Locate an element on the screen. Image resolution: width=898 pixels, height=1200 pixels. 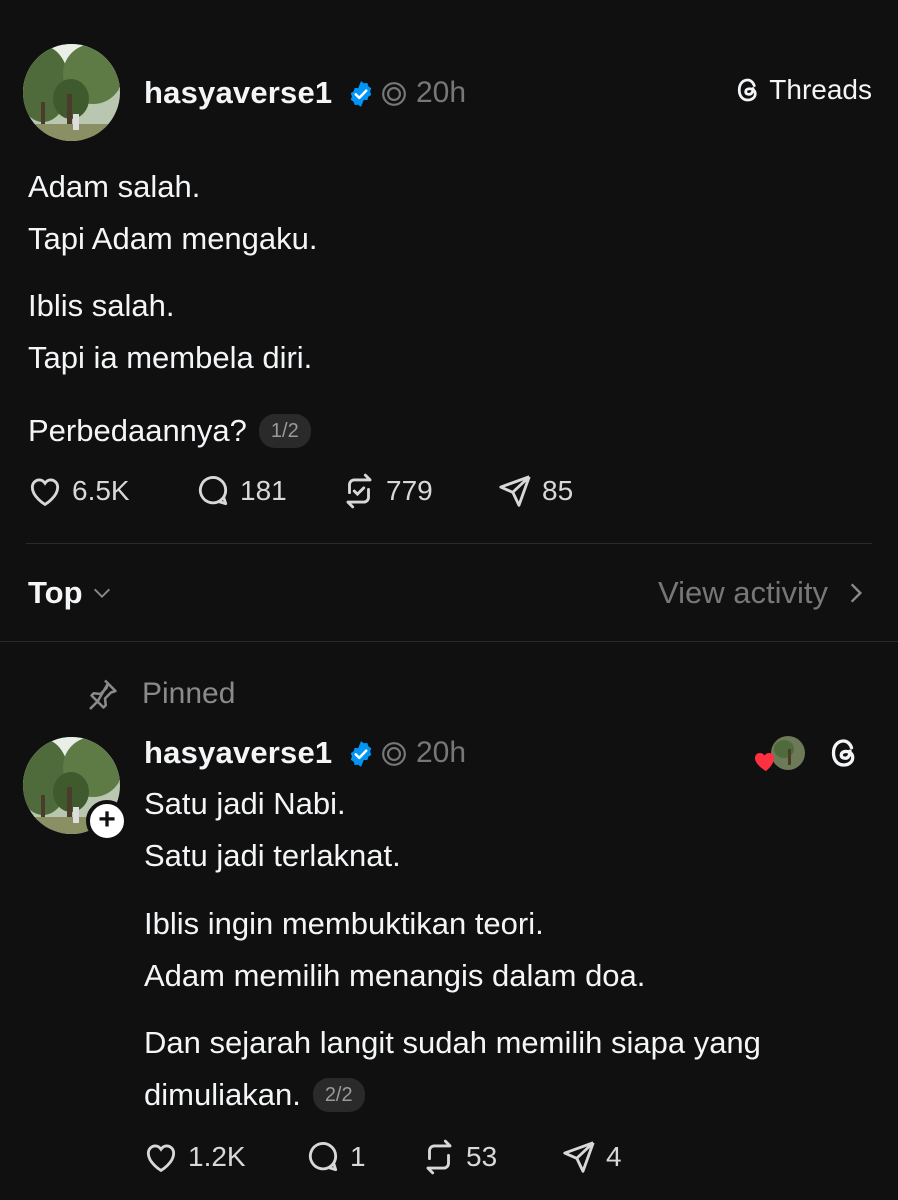
repost-button: 53 is located at coordinates (458, 1157).